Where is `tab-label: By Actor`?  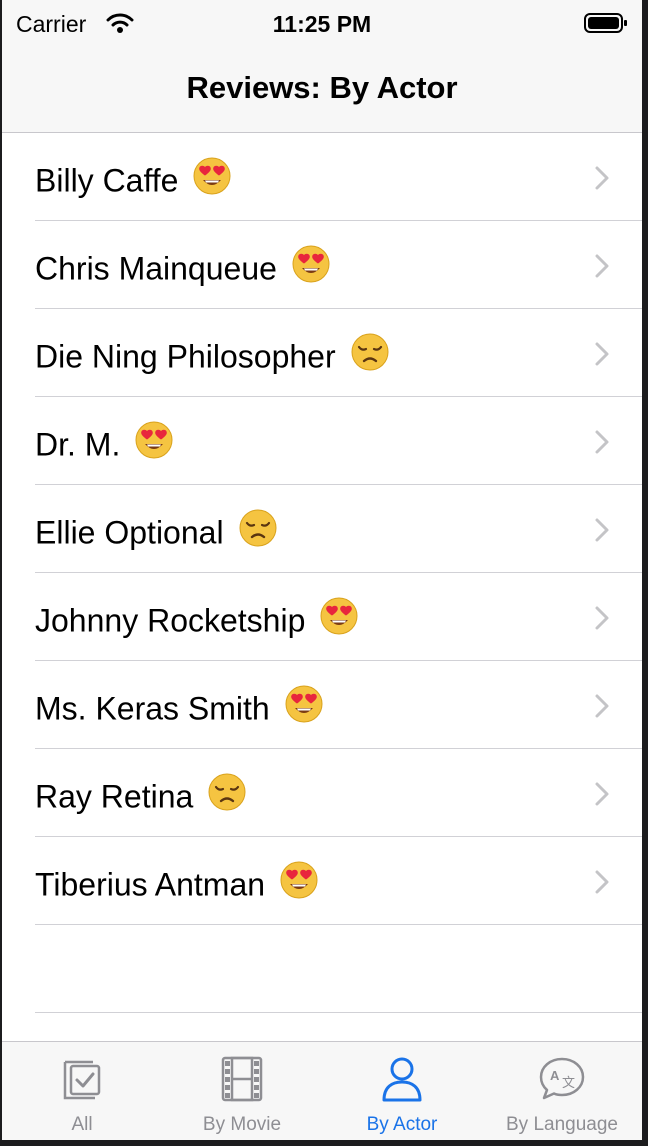 tab-label: By Actor is located at coordinates (402, 1124).